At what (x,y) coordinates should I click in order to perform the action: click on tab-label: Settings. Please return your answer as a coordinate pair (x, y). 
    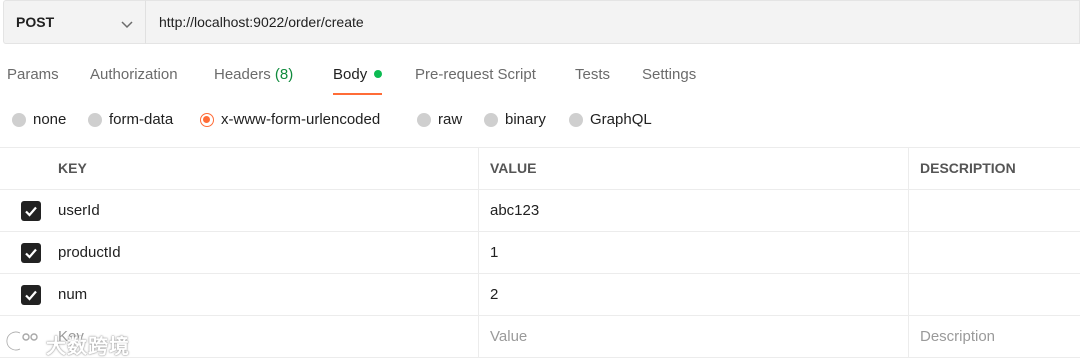
    Looking at the image, I should click on (669, 74).